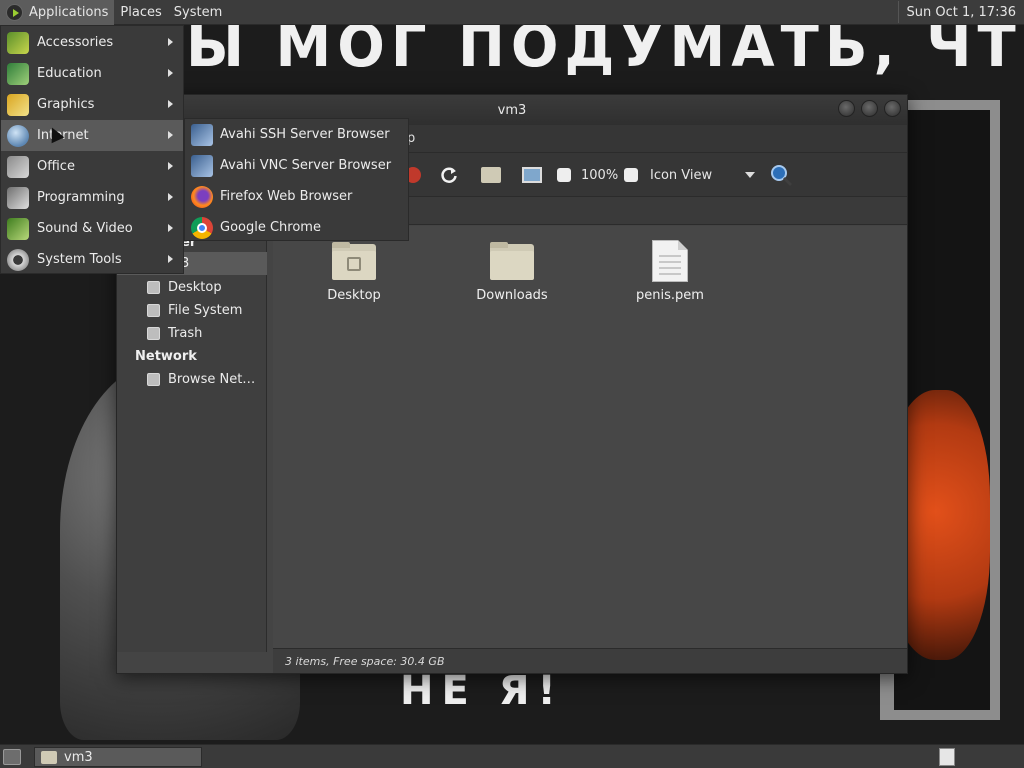 This screenshot has width=1024, height=768. I want to click on computer-button, so click(532, 175).